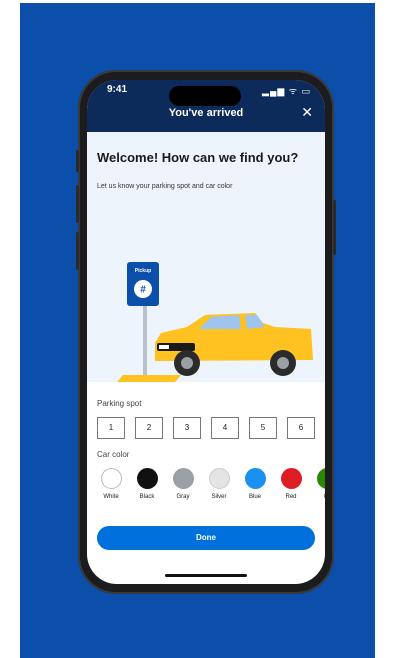 The image size is (395, 658). I want to click on color-label: White, so click(111, 497).